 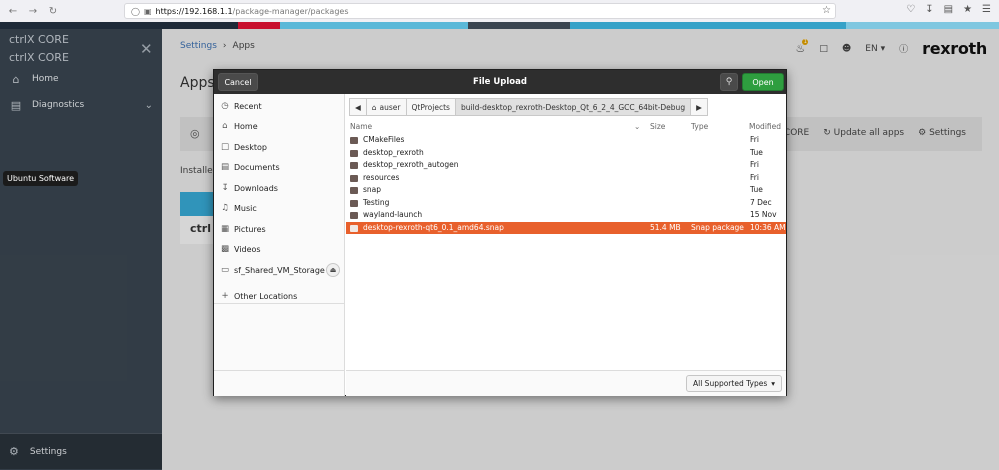 What do you see at coordinates (280, 188) in the screenshot?
I see `place-downloads: ↧ Downloads` at bounding box center [280, 188].